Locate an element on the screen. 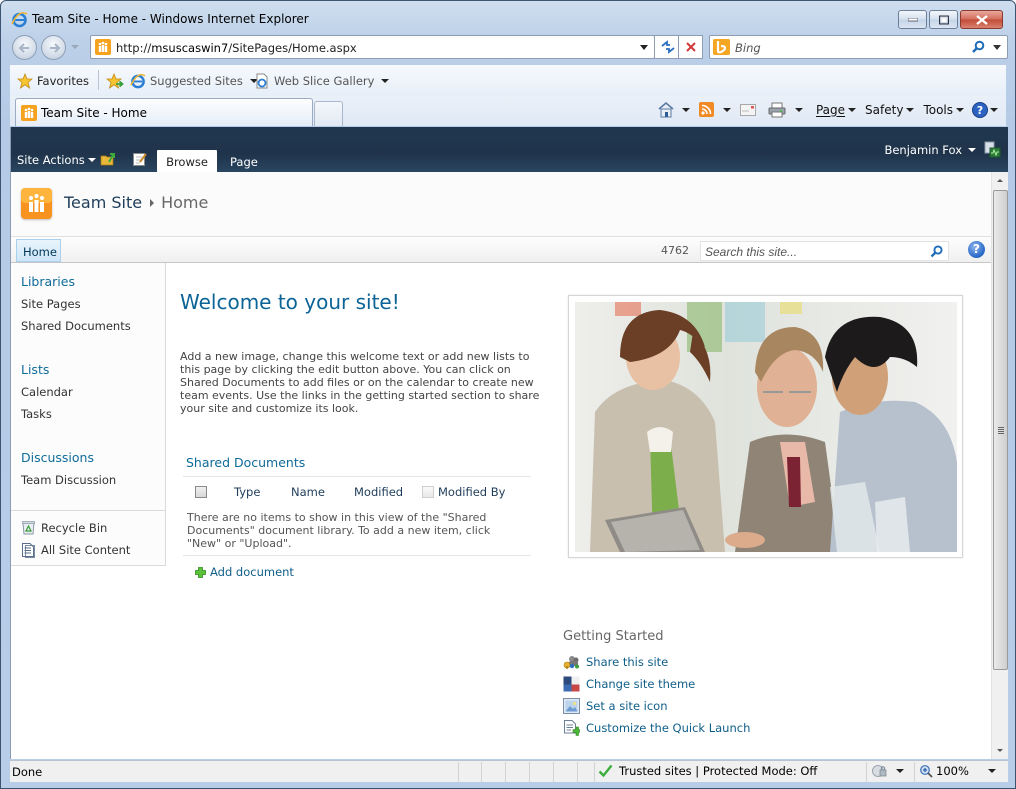  team-photo-image is located at coordinates (766, 427).